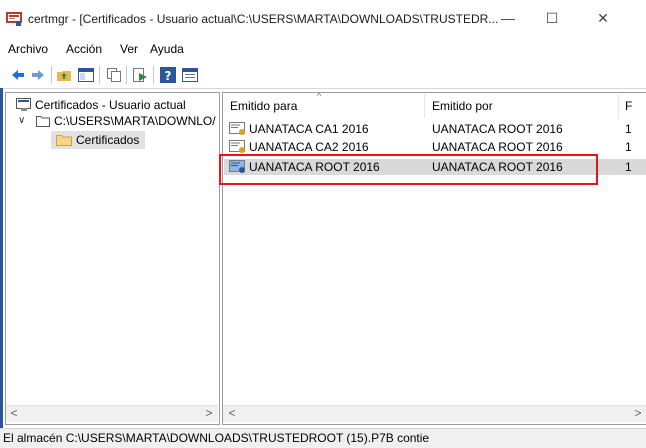 Image resolution: width=646 pixels, height=448 pixels. I want to click on highlight-box, so click(408, 169).